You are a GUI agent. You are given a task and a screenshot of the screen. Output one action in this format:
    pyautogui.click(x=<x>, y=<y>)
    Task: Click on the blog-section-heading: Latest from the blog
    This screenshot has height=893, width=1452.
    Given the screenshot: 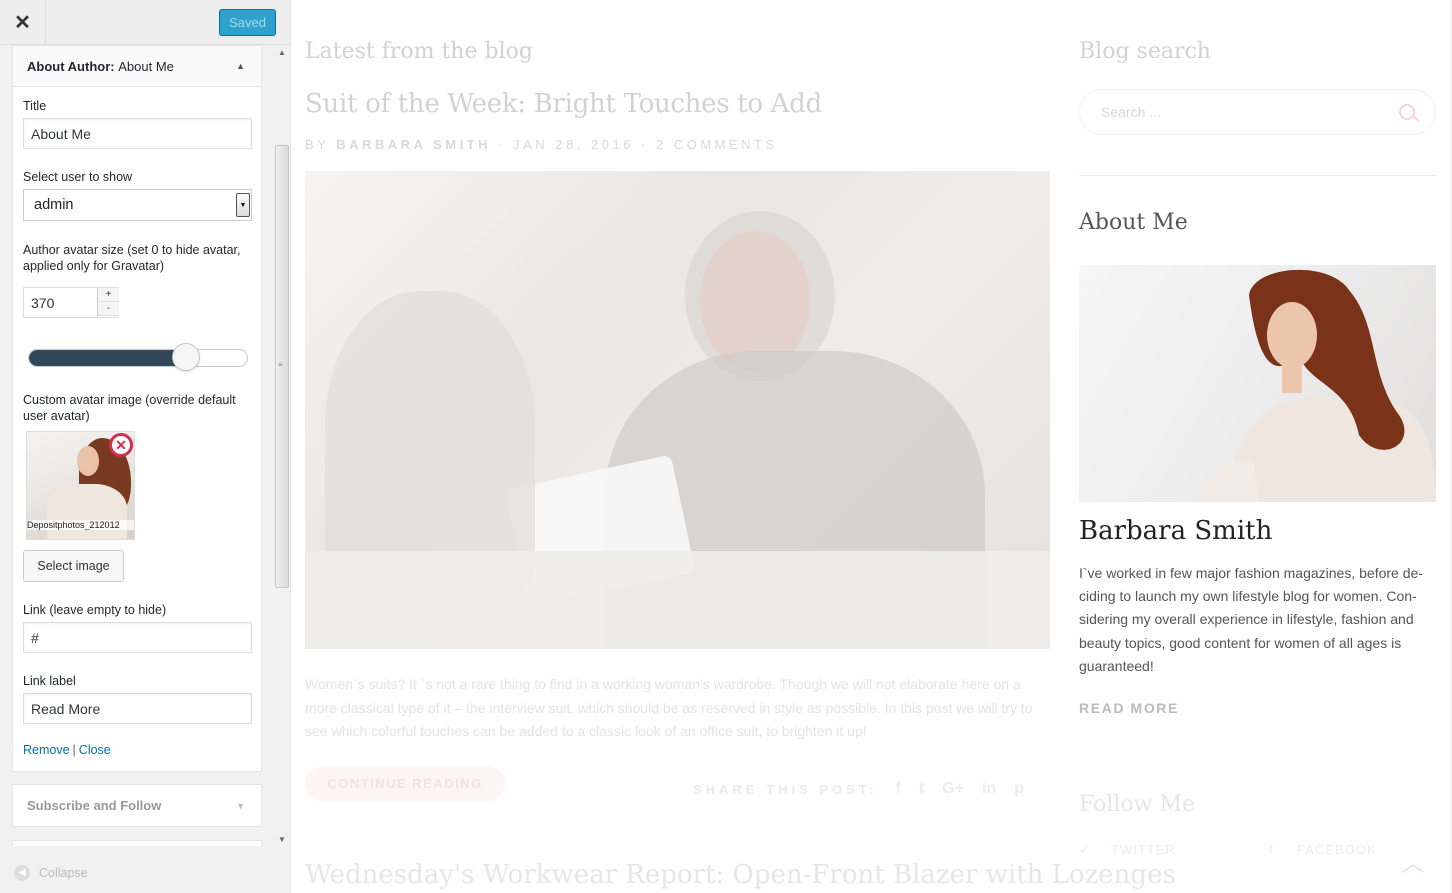 What is the action you would take?
    pyautogui.click(x=419, y=51)
    